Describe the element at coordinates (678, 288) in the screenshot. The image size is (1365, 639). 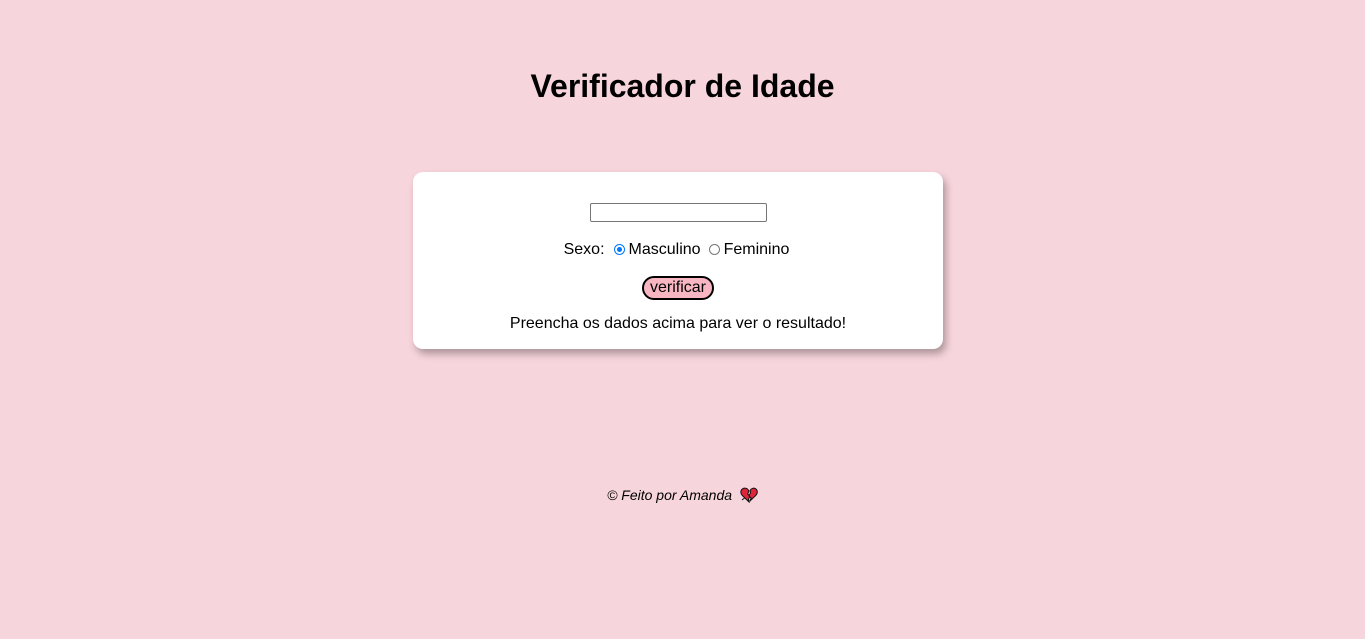
I see `verify-button: verificar` at that location.